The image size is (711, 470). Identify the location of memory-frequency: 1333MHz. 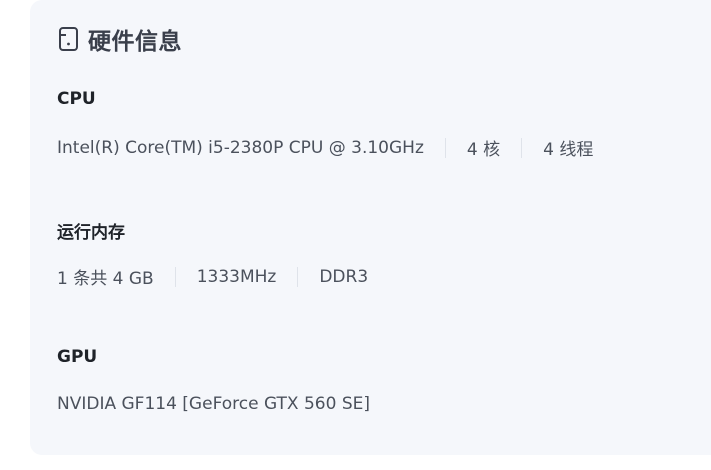
(236, 276).